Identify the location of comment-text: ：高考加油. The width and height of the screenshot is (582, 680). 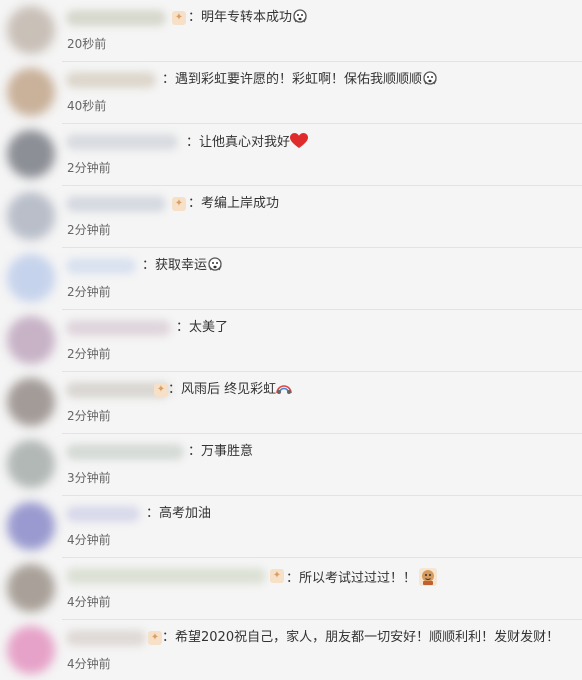
(178, 514).